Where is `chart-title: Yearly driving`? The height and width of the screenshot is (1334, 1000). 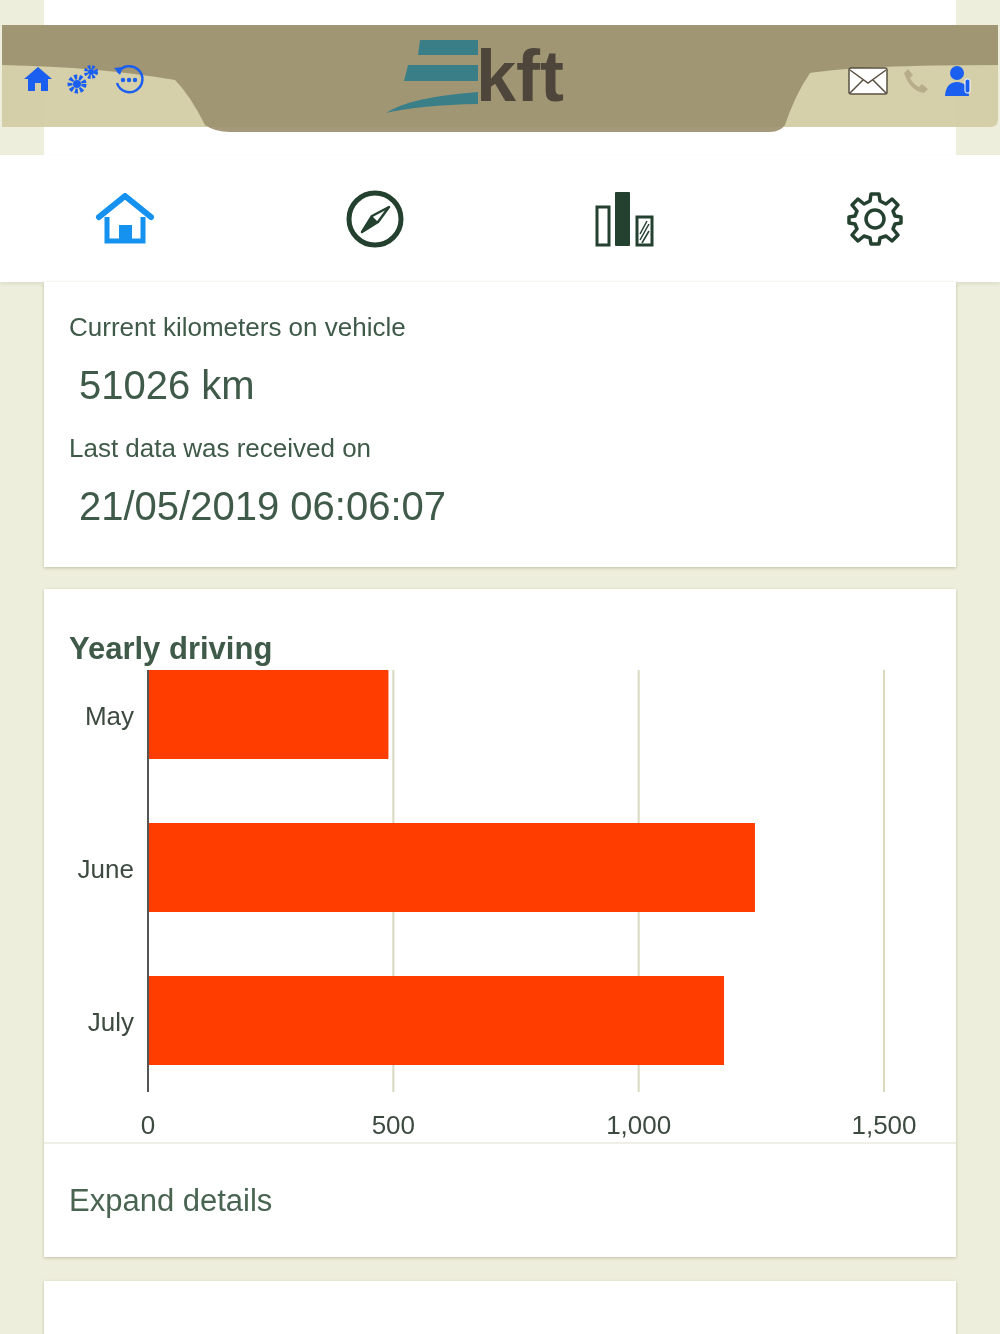 chart-title: Yearly driving is located at coordinates (171, 649).